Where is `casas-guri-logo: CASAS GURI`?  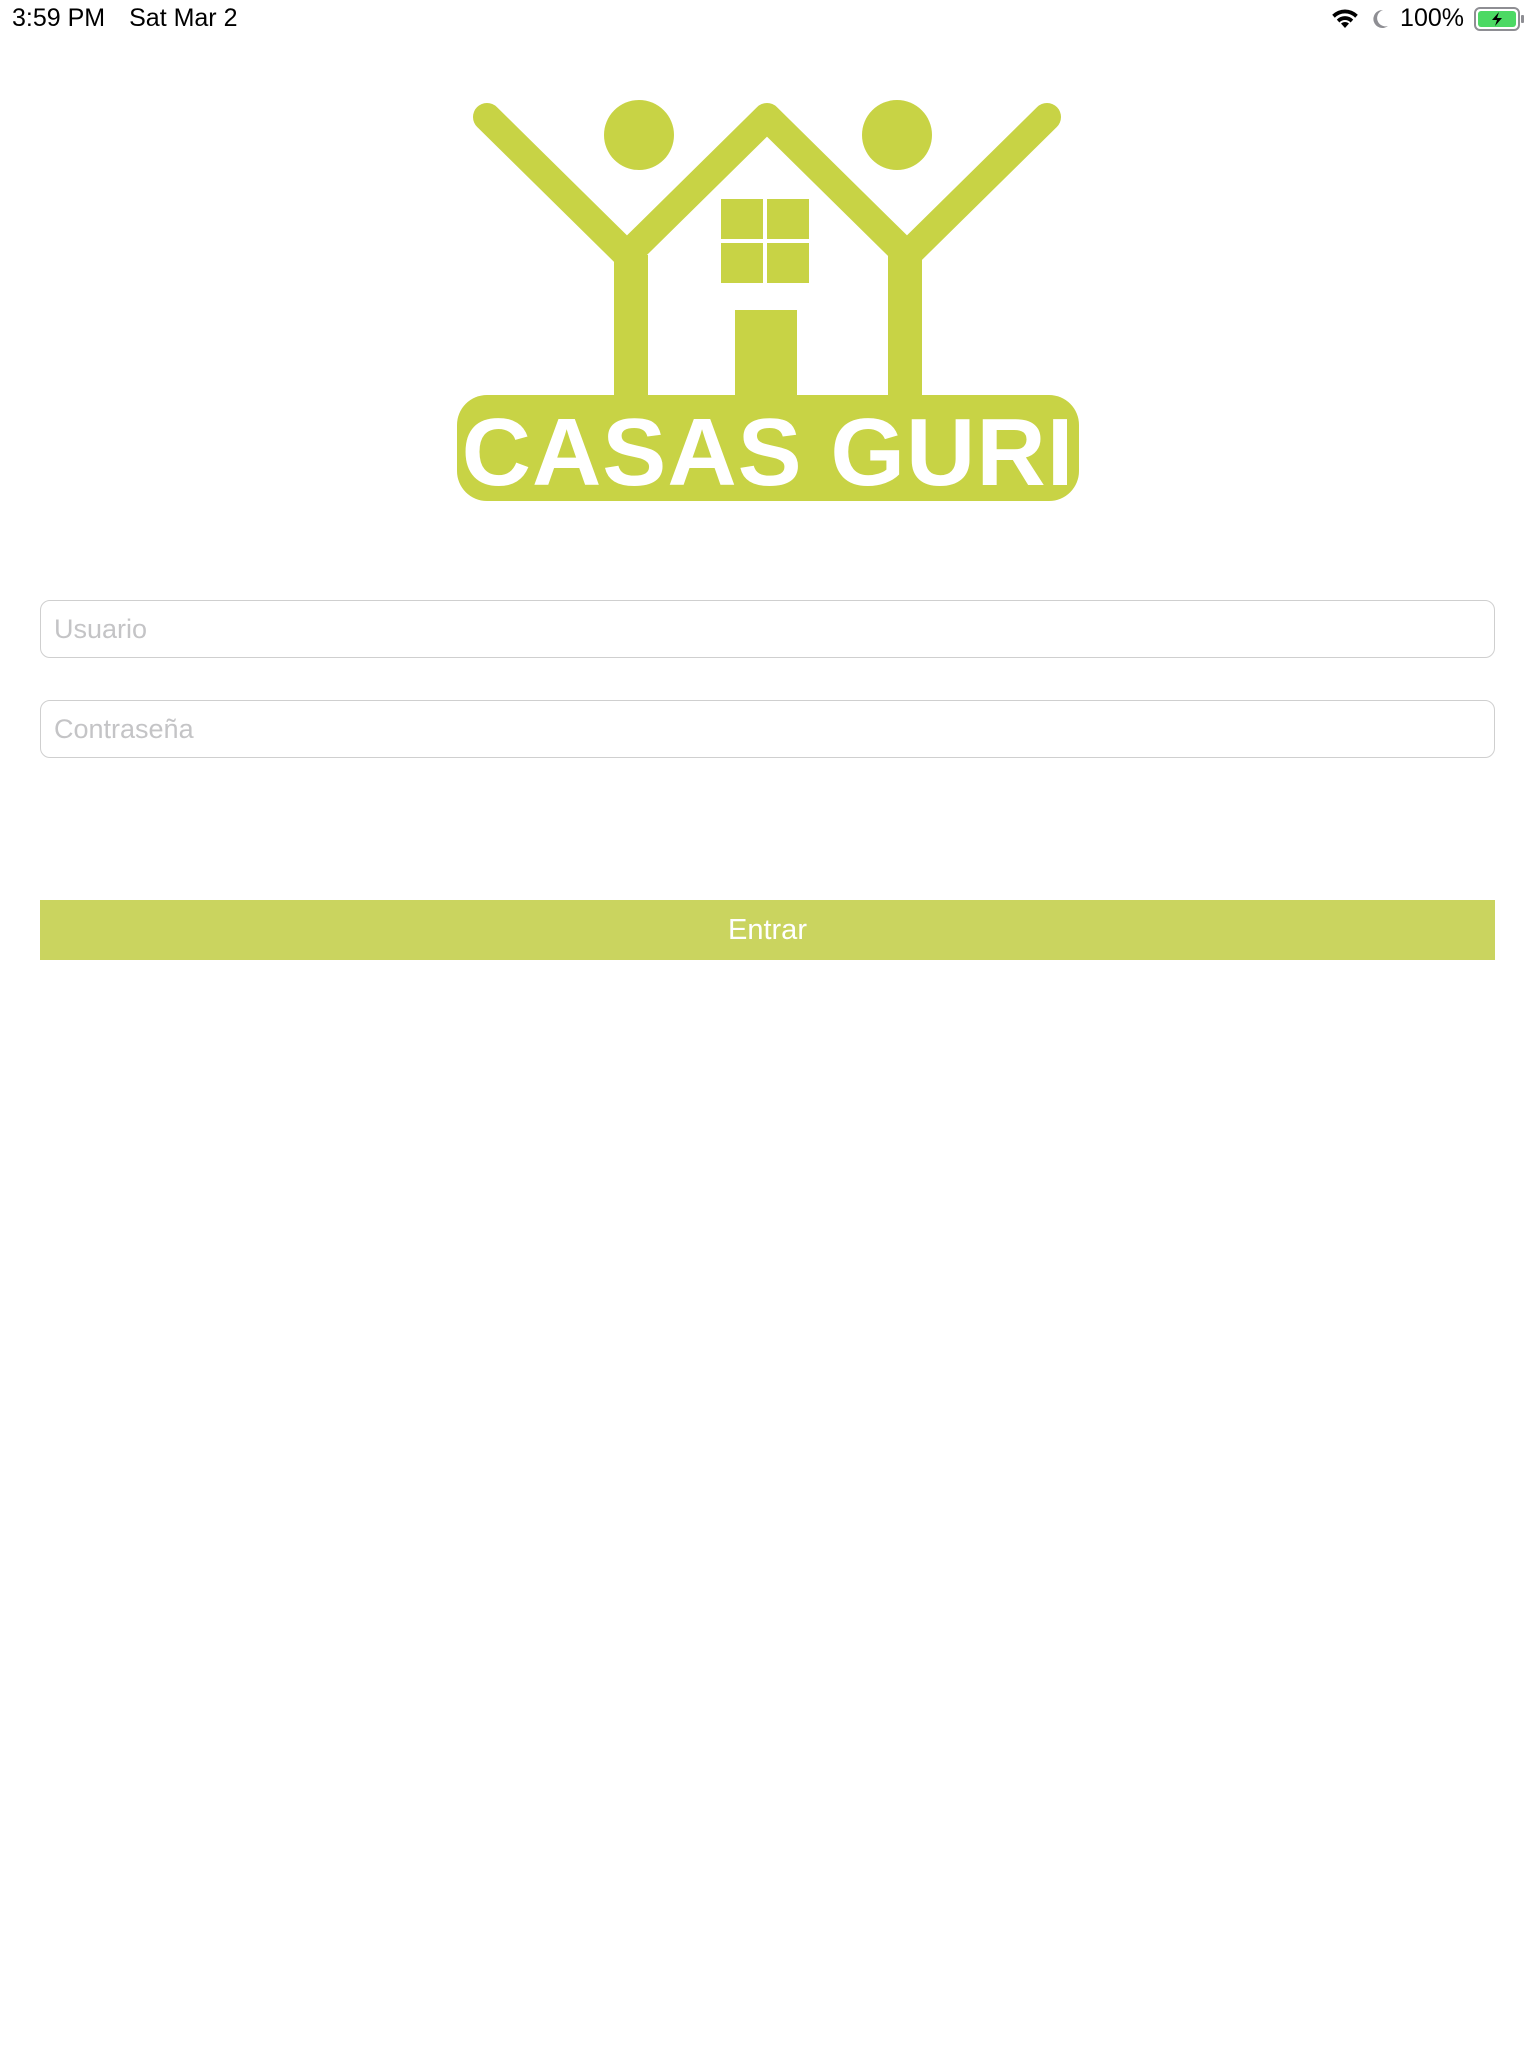 casas-guri-logo: CASAS GURI is located at coordinates (768, 300).